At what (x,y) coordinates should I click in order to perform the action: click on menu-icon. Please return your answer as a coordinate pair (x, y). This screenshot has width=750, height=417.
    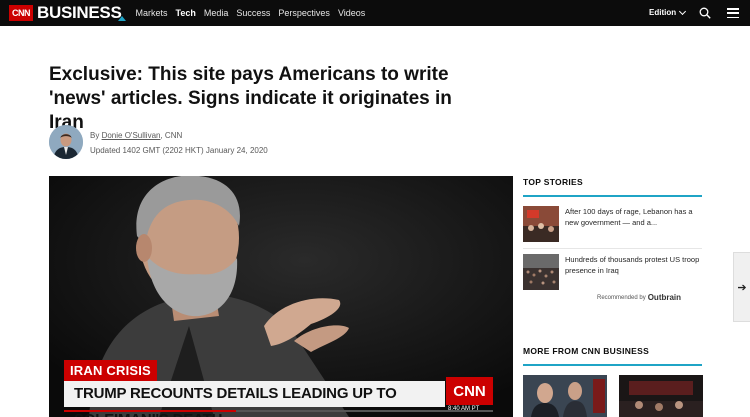
    Looking at the image, I should click on (733, 13).